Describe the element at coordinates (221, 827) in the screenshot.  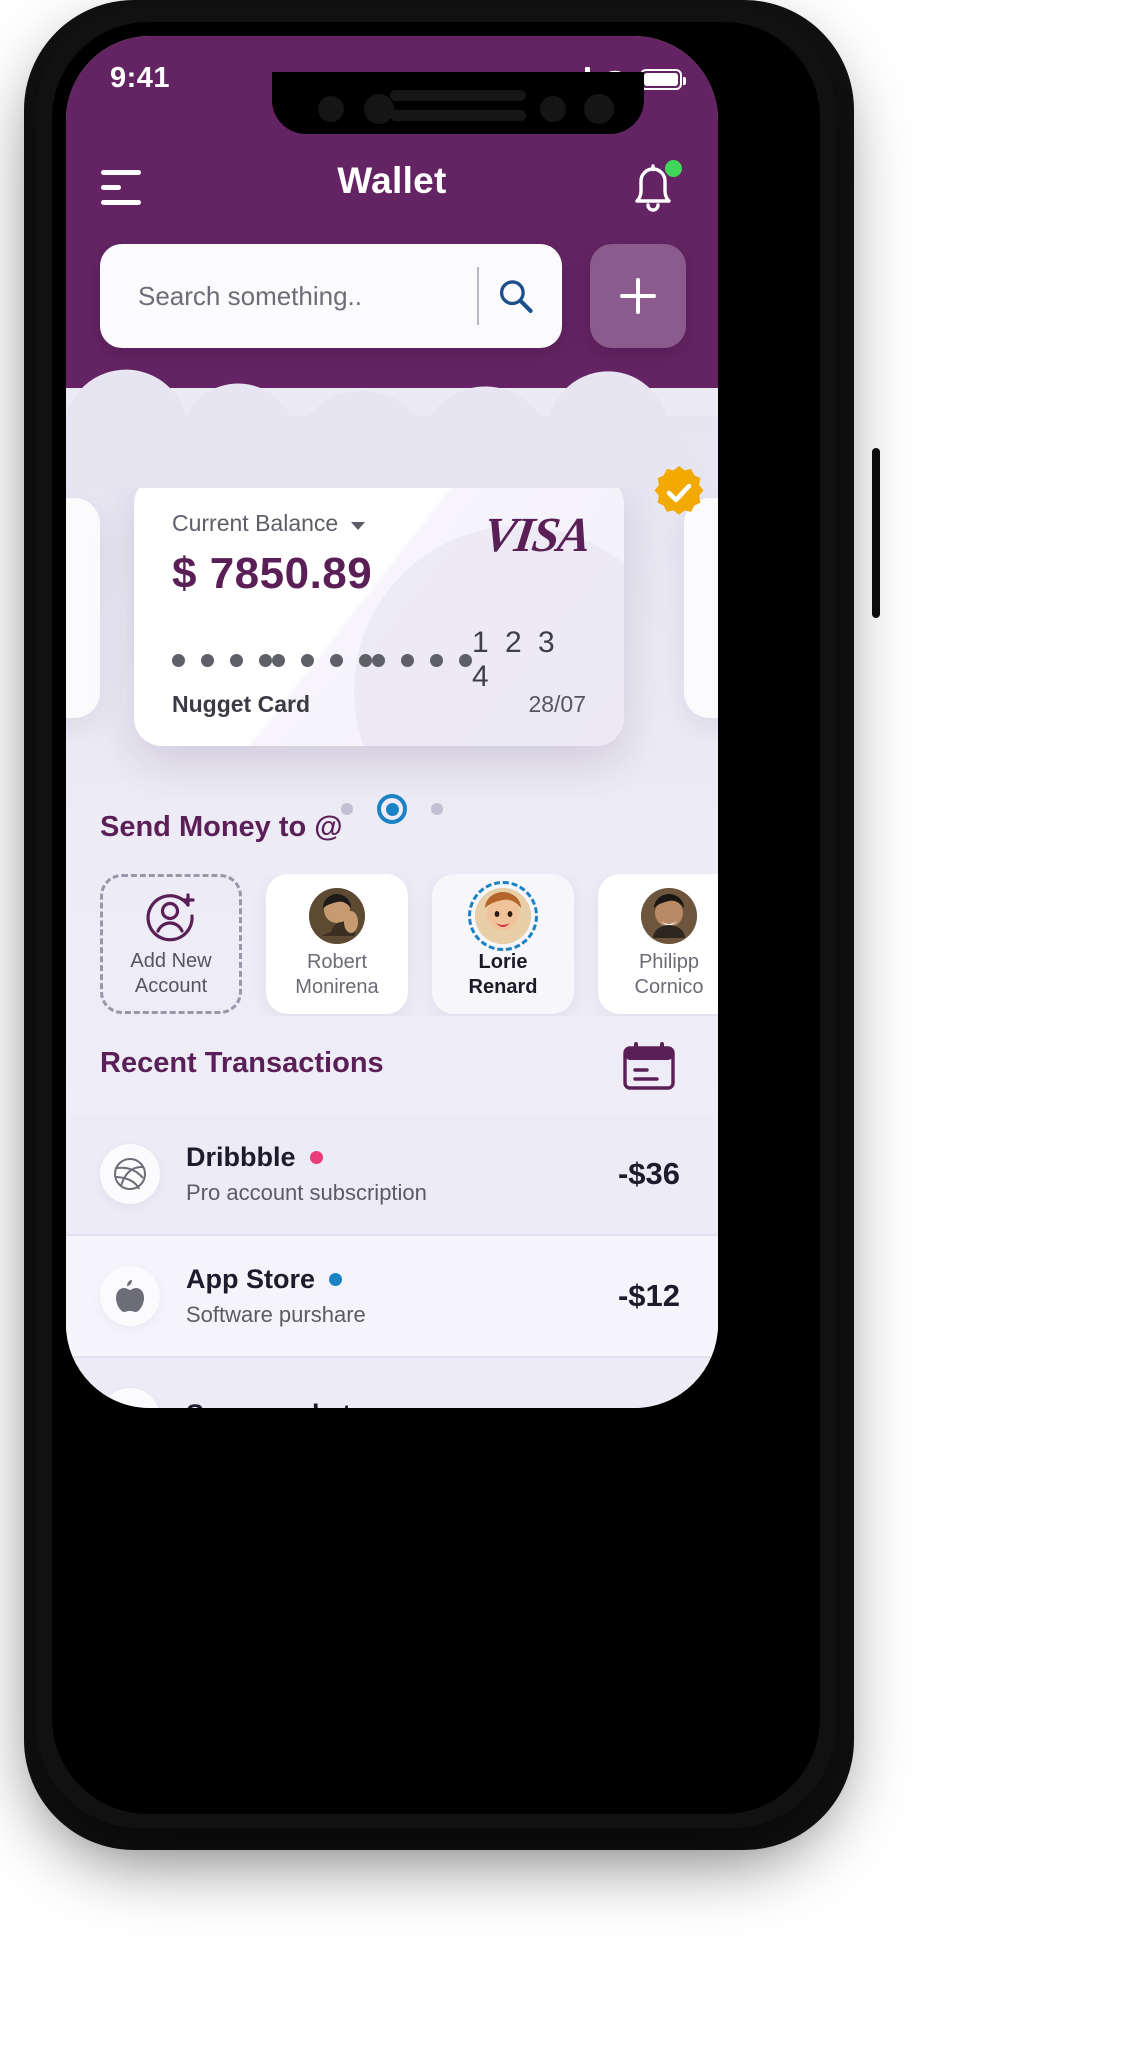
I see `send-money-title: Send Money to @` at that location.